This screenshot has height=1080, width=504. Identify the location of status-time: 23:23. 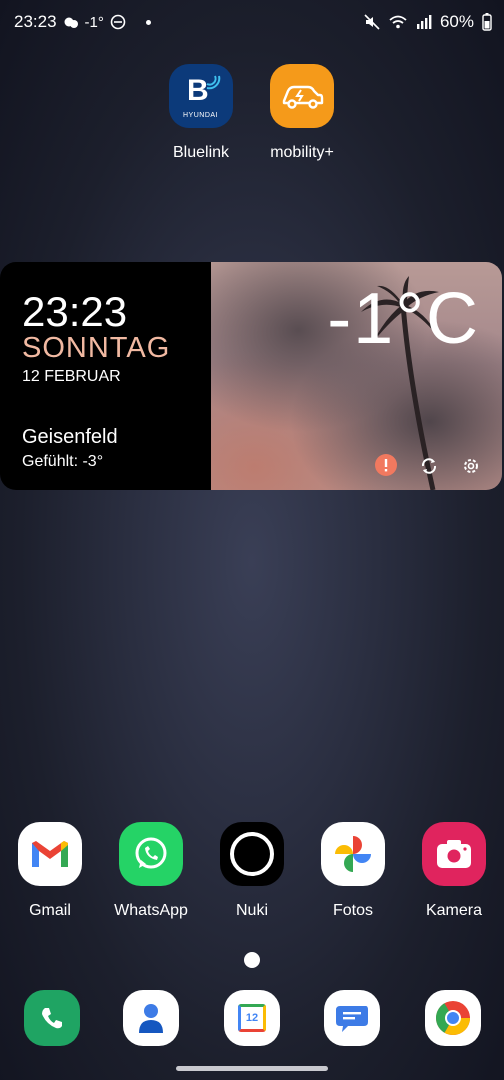
(35, 21).